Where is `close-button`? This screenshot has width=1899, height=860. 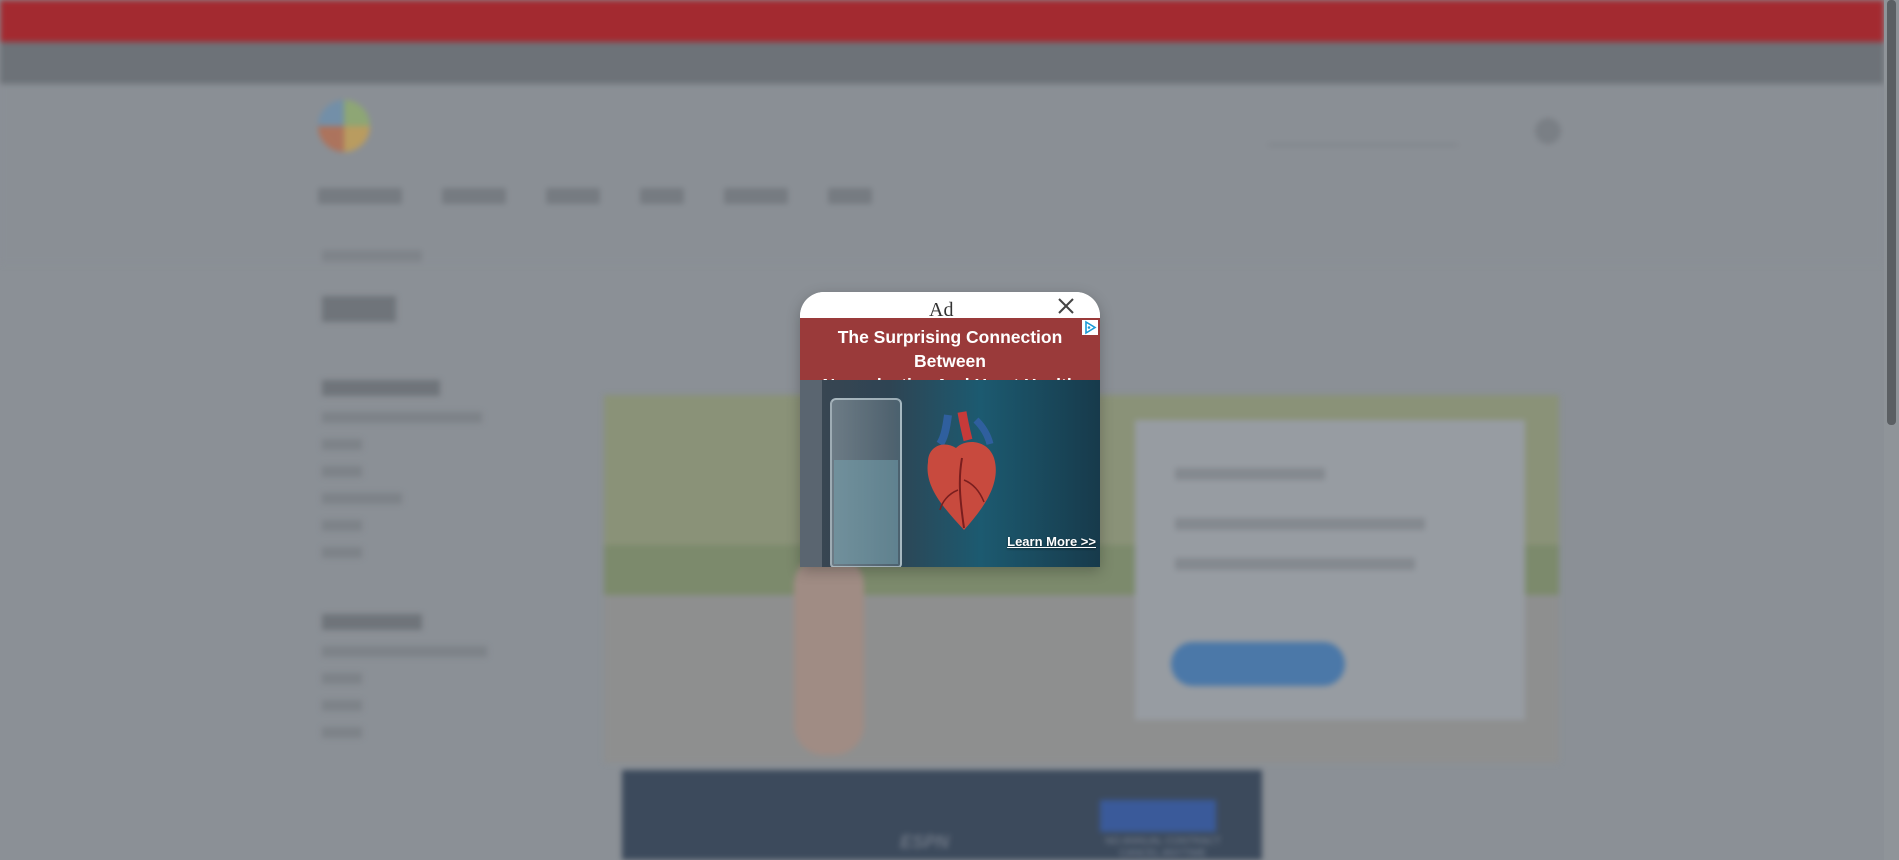 close-button is located at coordinates (1066, 306).